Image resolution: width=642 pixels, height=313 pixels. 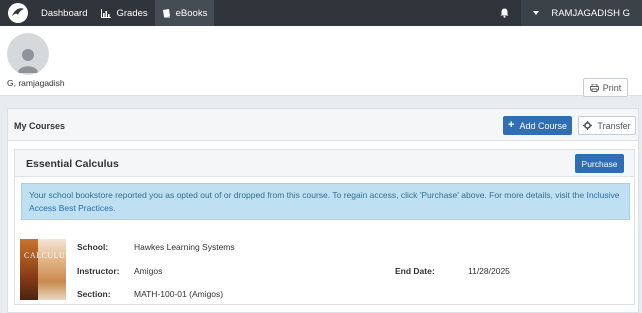 What do you see at coordinates (166, 12) in the screenshot?
I see `book-icon` at bounding box center [166, 12].